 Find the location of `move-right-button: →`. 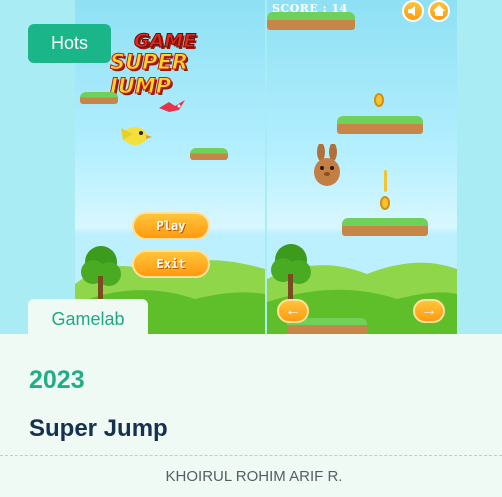

move-right-button: → is located at coordinates (429, 311).